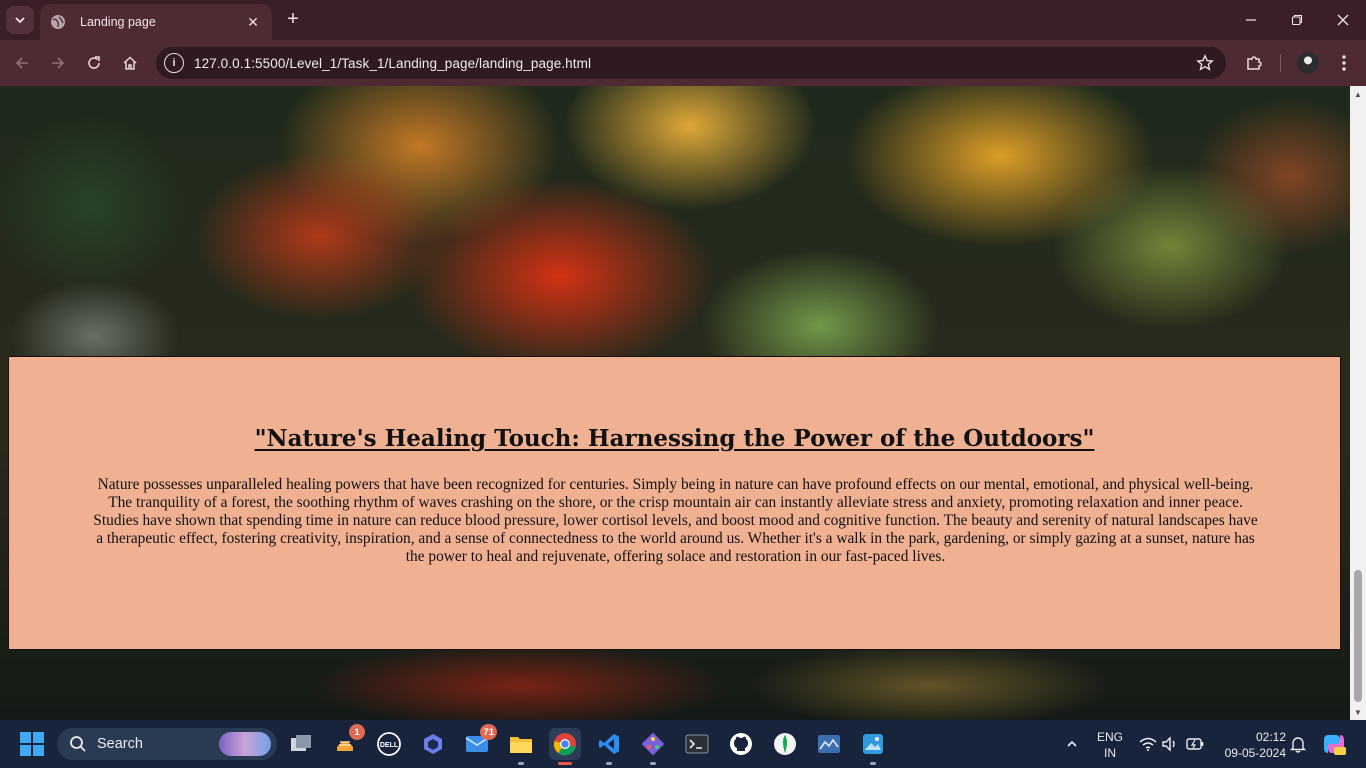 The image size is (1366, 768). I want to click on close-icon, so click(1343, 20).